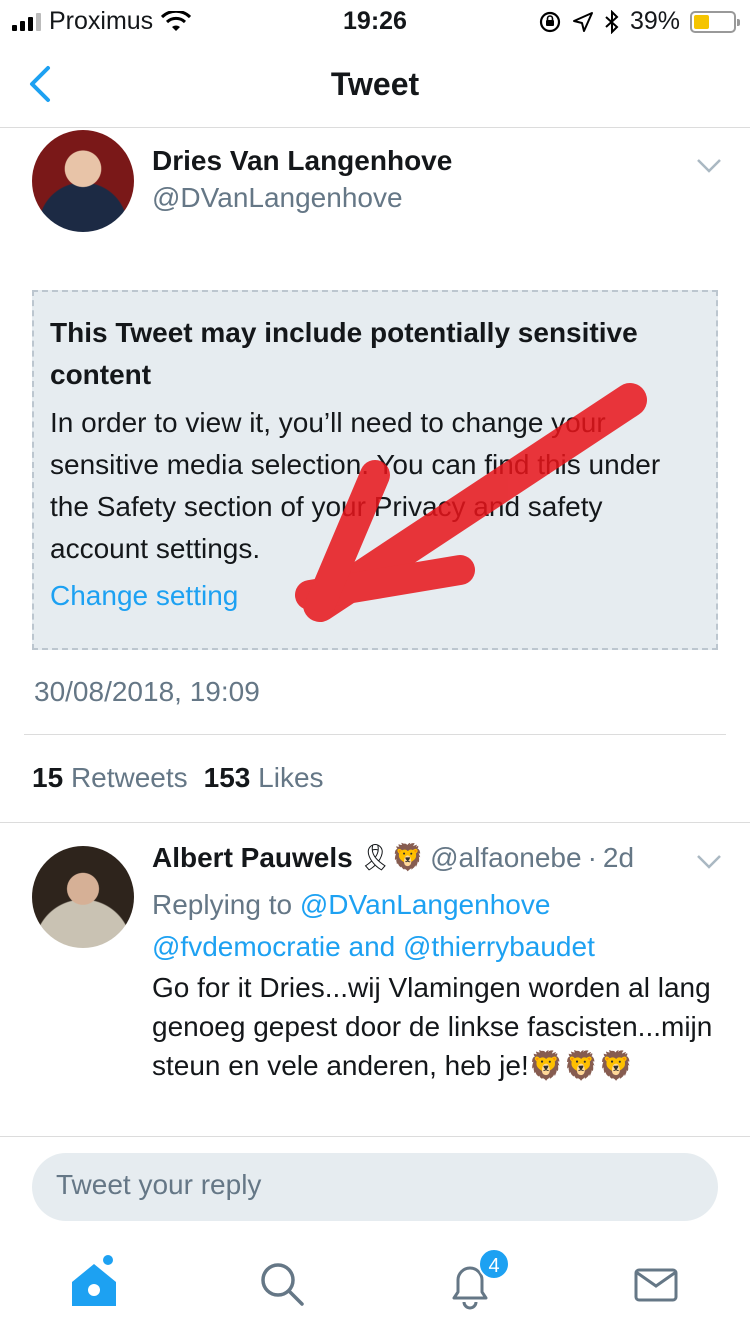 This screenshot has width=750, height=1334. What do you see at coordinates (494, 1264) in the screenshot?
I see `notifications-badge: 4` at bounding box center [494, 1264].